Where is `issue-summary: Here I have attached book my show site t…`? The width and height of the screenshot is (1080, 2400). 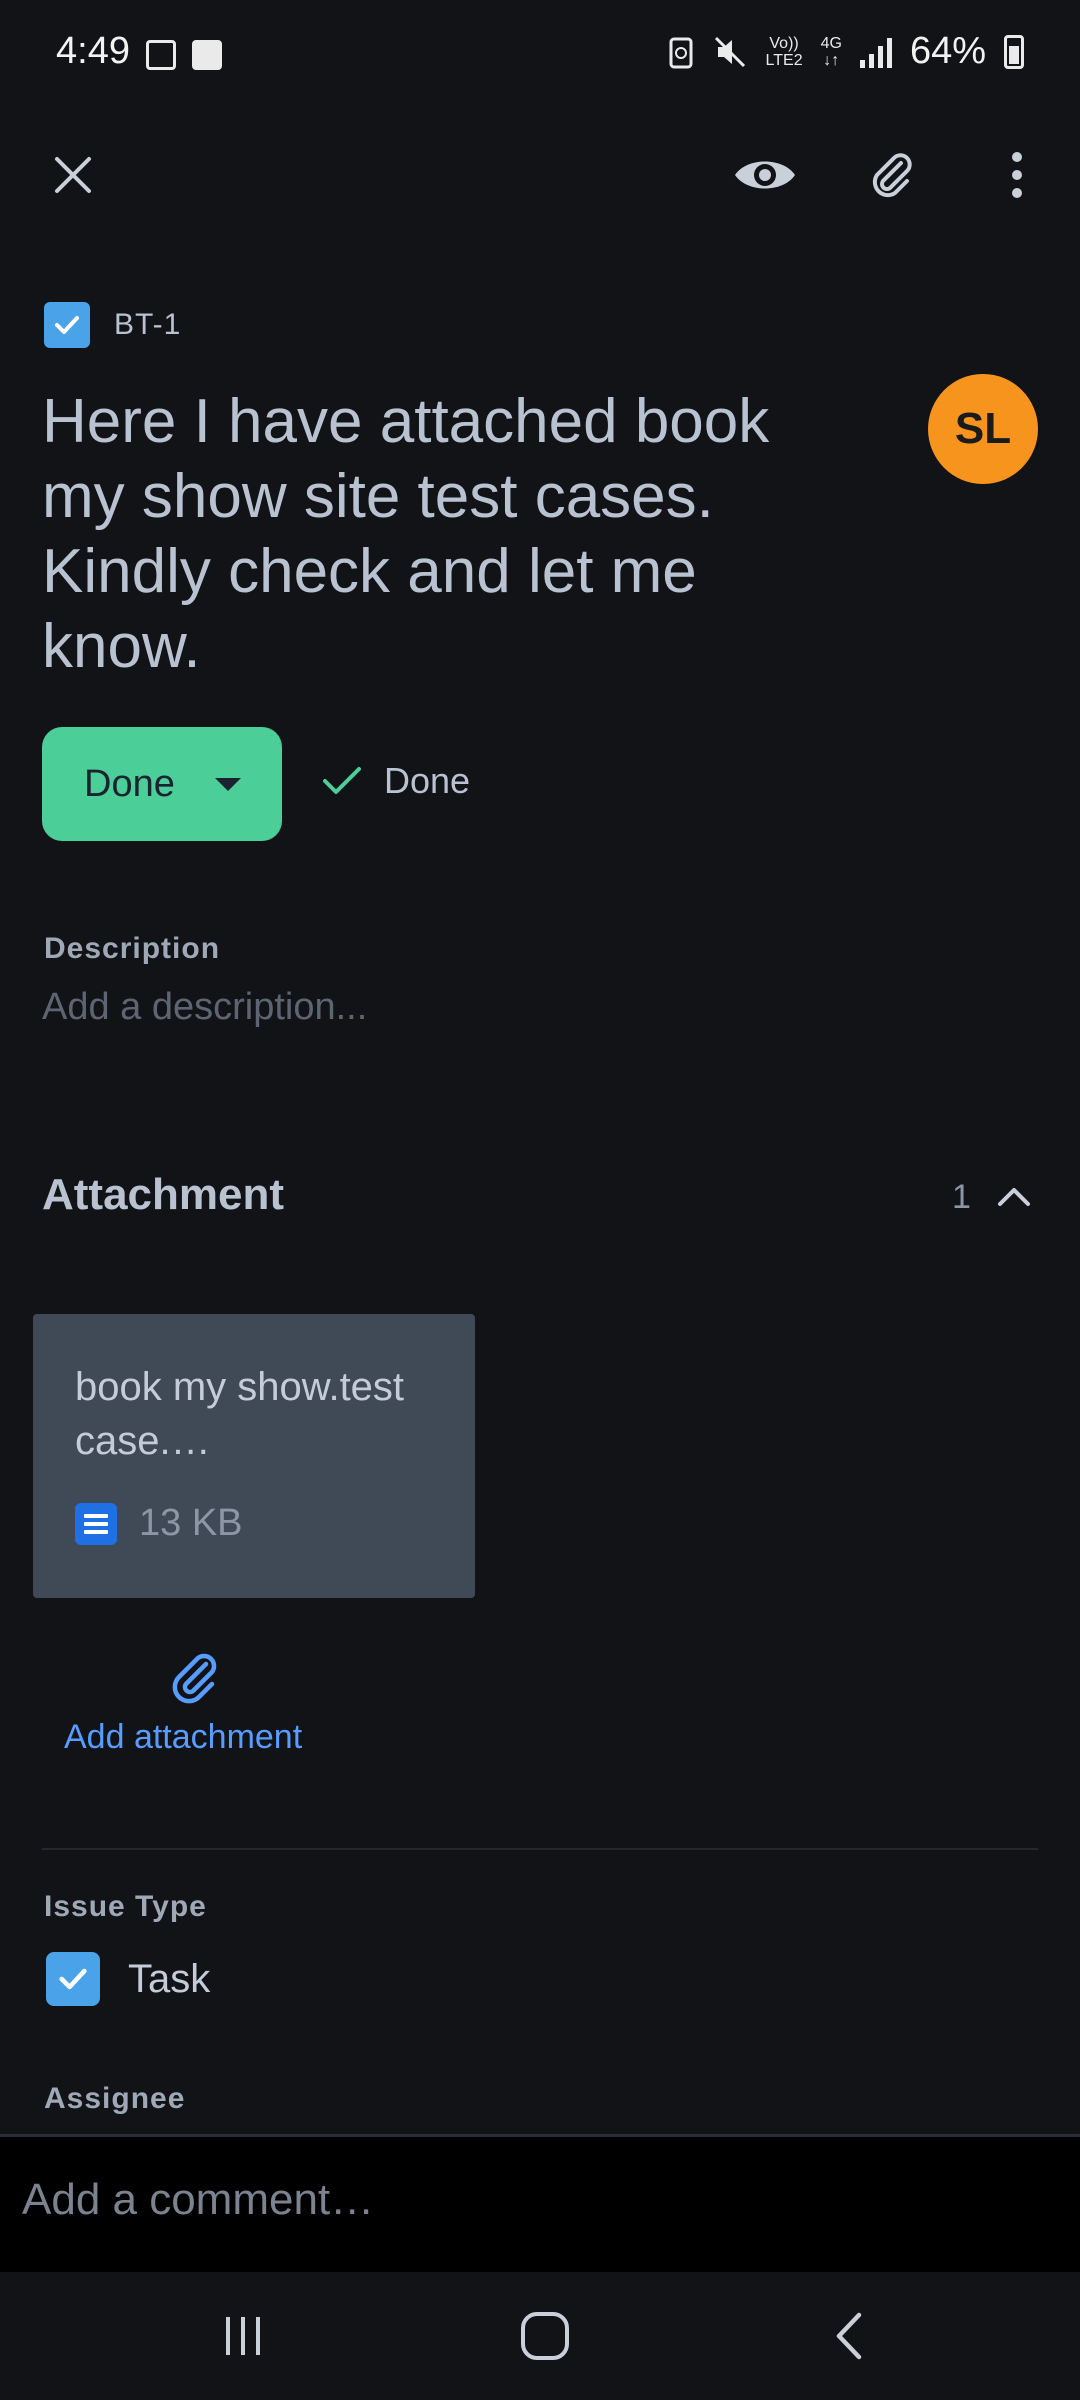 issue-summary: Here I have attached book my show site t… is located at coordinates (452, 534).